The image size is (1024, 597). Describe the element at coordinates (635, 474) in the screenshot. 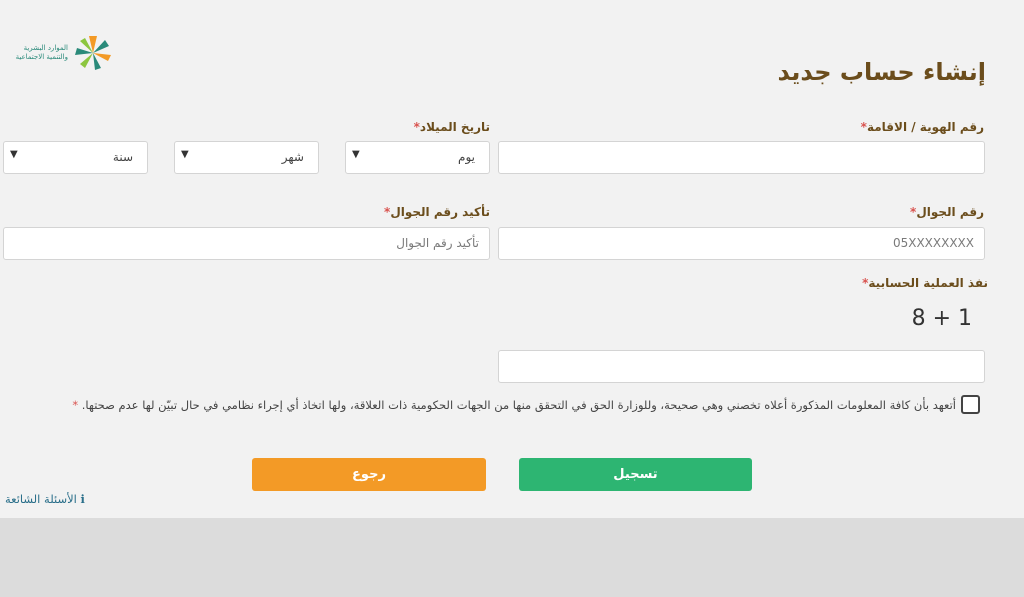

I see `register-button: تسجيل` at that location.